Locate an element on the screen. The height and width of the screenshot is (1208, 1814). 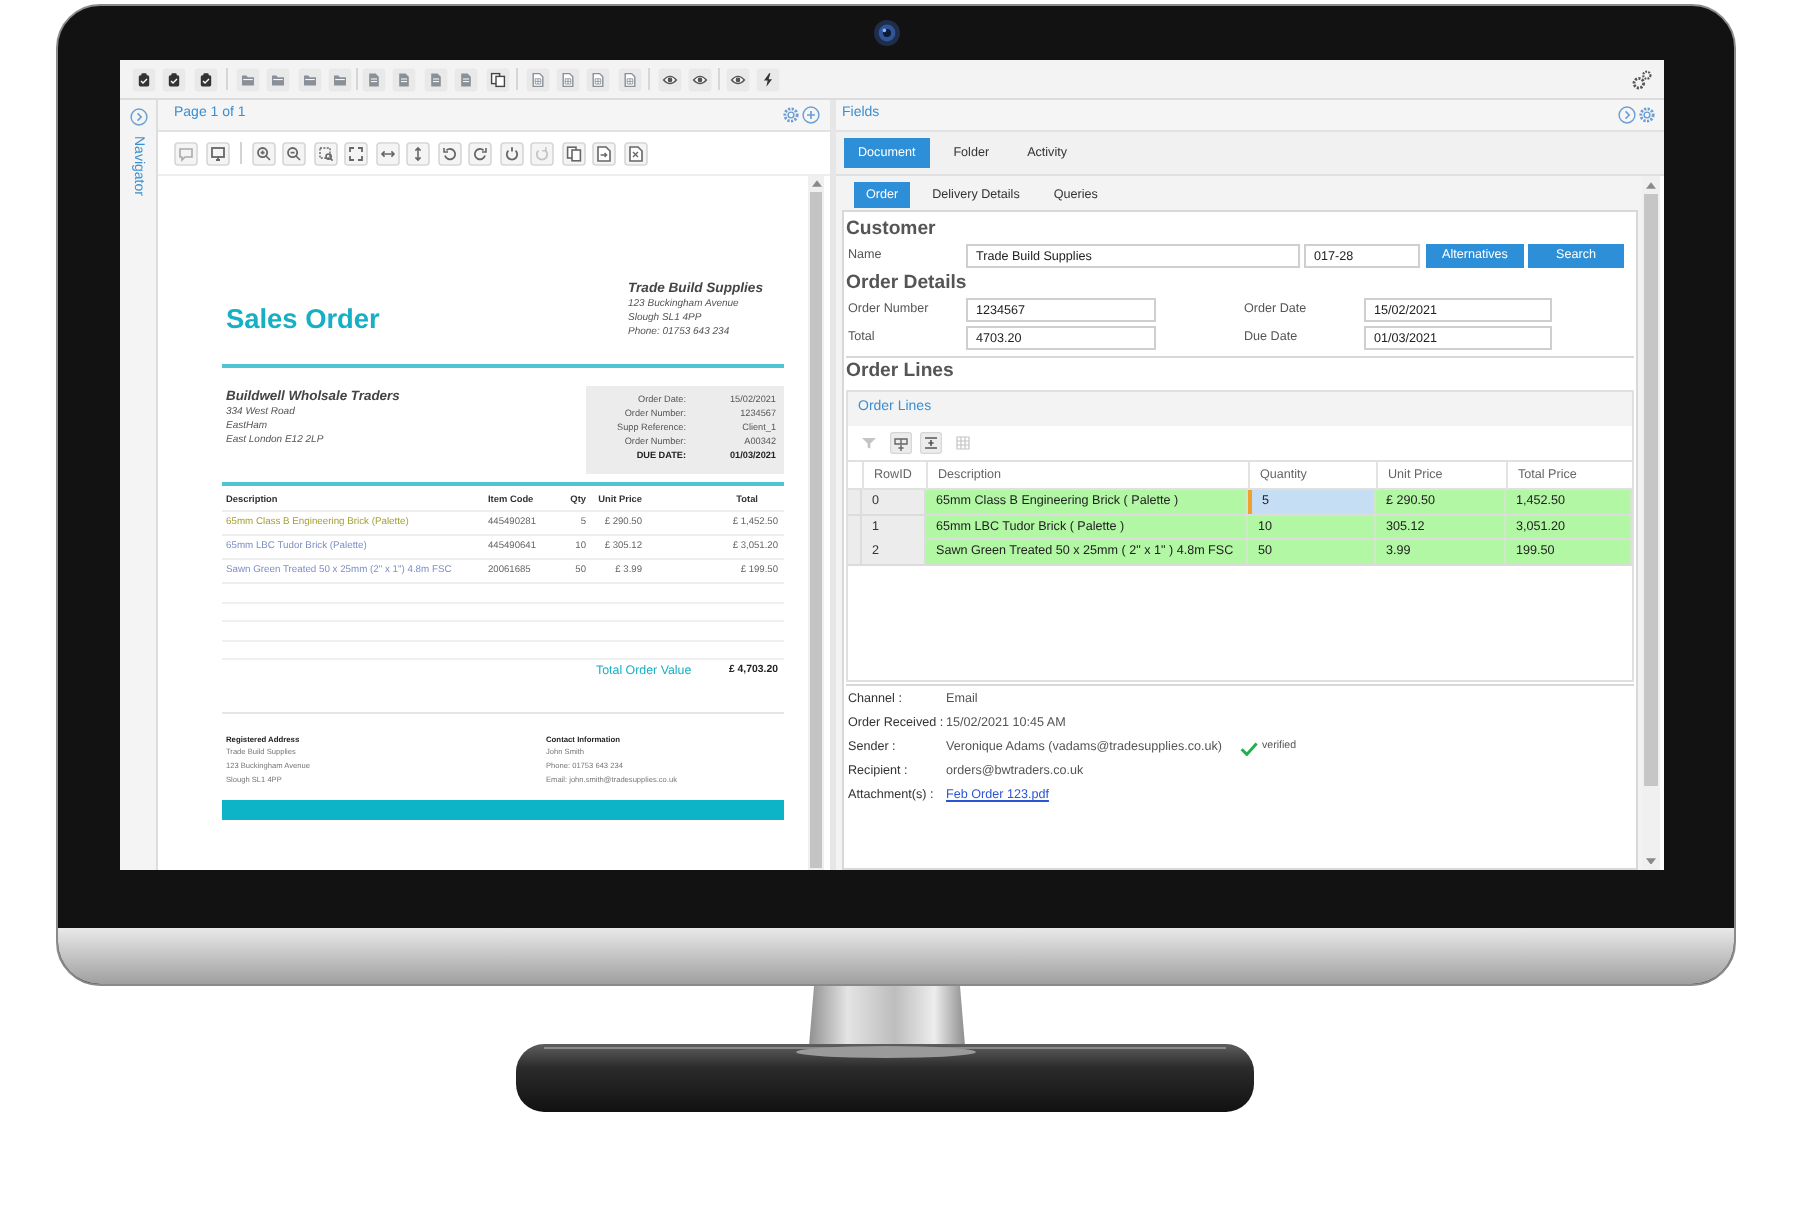
gears-icon is located at coordinates (1642, 79).